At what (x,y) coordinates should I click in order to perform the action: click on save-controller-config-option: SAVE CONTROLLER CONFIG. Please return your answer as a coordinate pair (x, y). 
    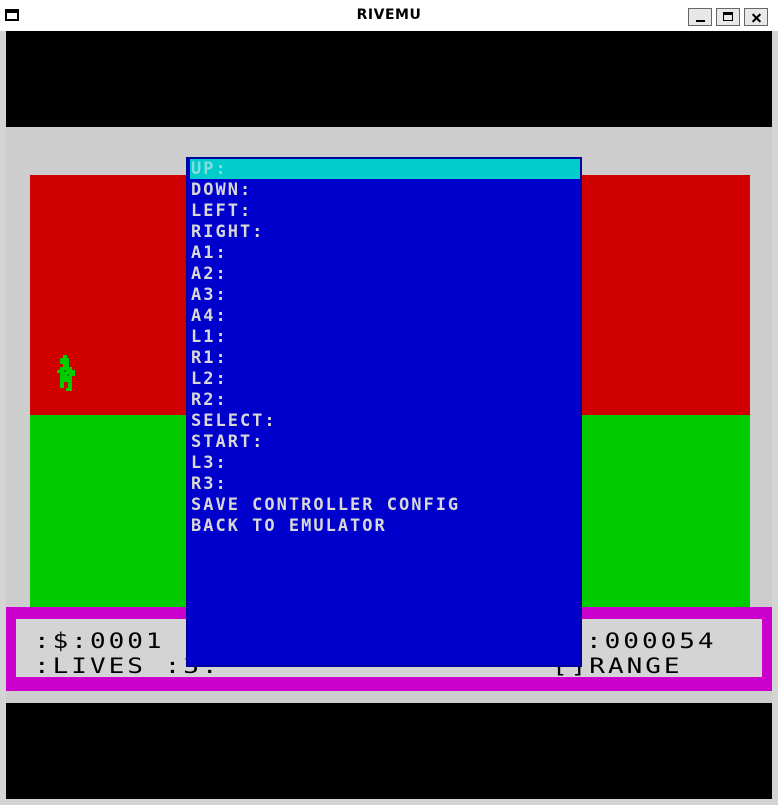
    Looking at the image, I should click on (384, 505).